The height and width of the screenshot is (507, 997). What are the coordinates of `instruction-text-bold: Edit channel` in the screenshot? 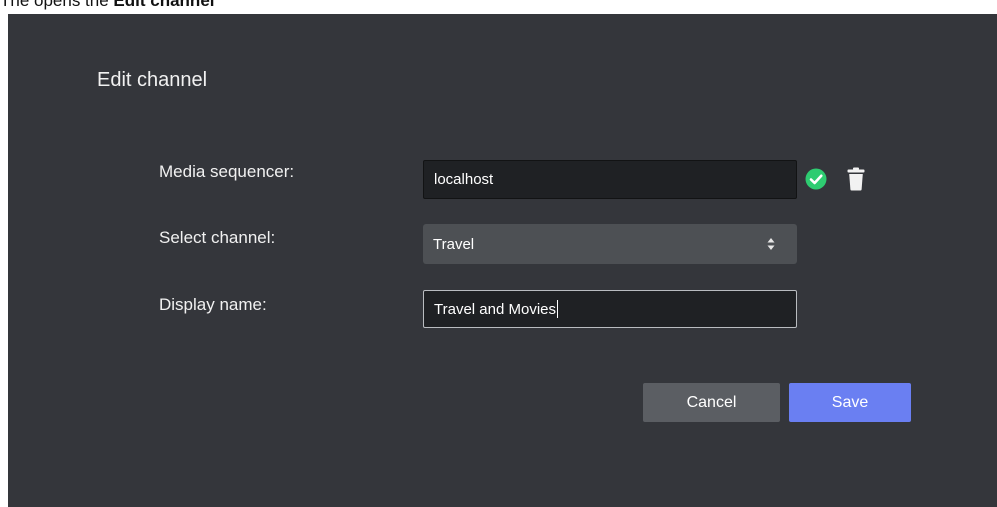 It's located at (164, 5).